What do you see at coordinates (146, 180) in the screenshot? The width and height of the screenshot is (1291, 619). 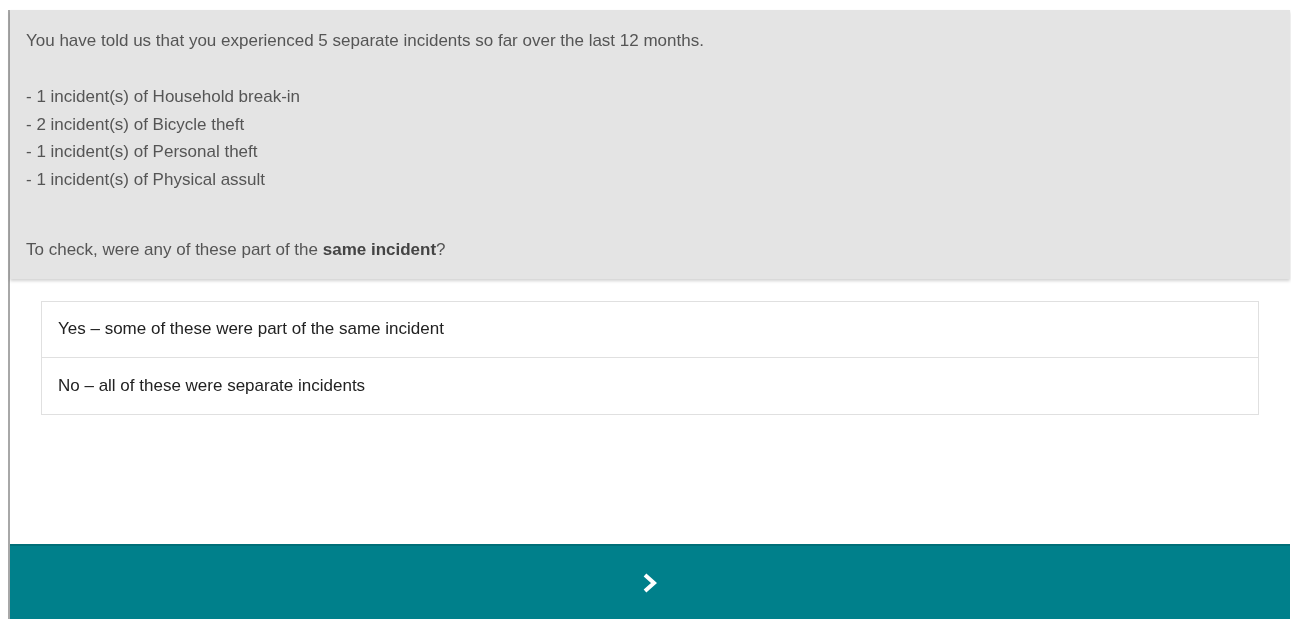 I see `incident-item: - 1 incident(s) of Physical assult` at bounding box center [146, 180].